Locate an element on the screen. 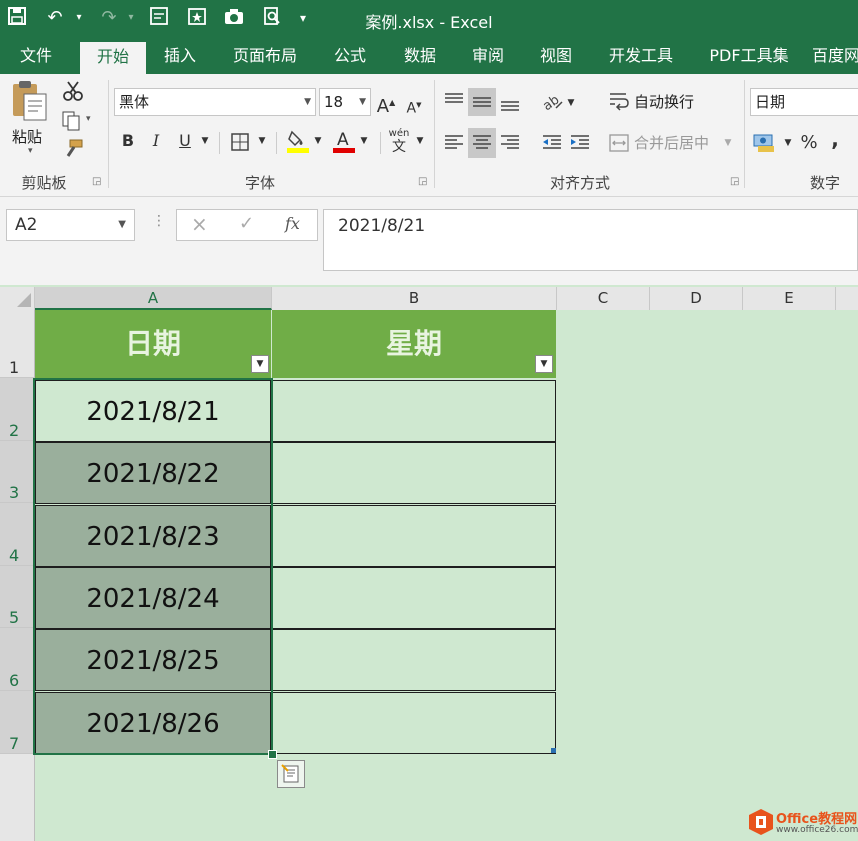 Image resolution: width=858 pixels, height=841 pixels. column-header-c: C is located at coordinates (603, 298).